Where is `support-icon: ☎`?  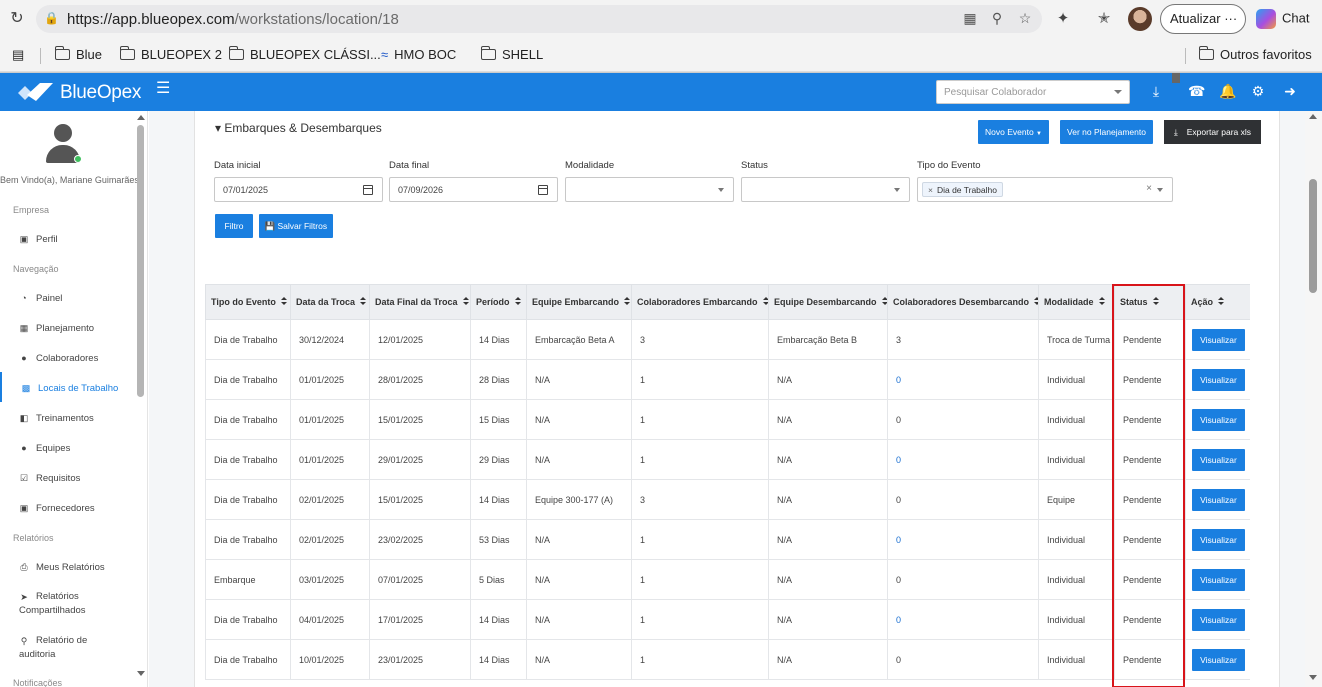 support-icon: ☎ is located at coordinates (1196, 91).